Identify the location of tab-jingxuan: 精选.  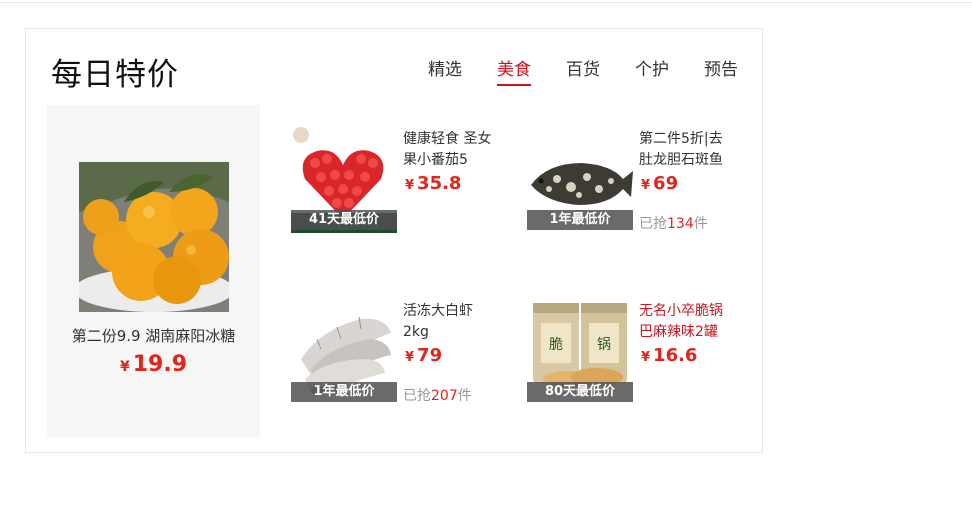
(445, 70).